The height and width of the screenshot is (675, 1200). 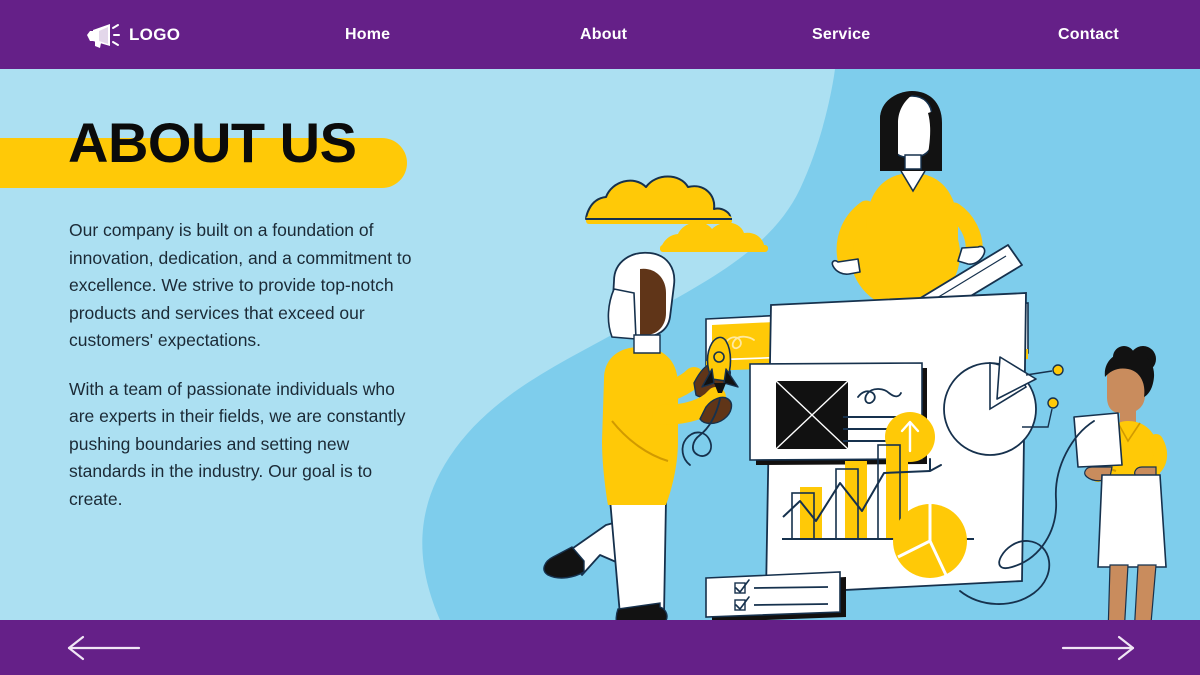 What do you see at coordinates (367, 35) in the screenshot?
I see `nav-link-home: Home` at bounding box center [367, 35].